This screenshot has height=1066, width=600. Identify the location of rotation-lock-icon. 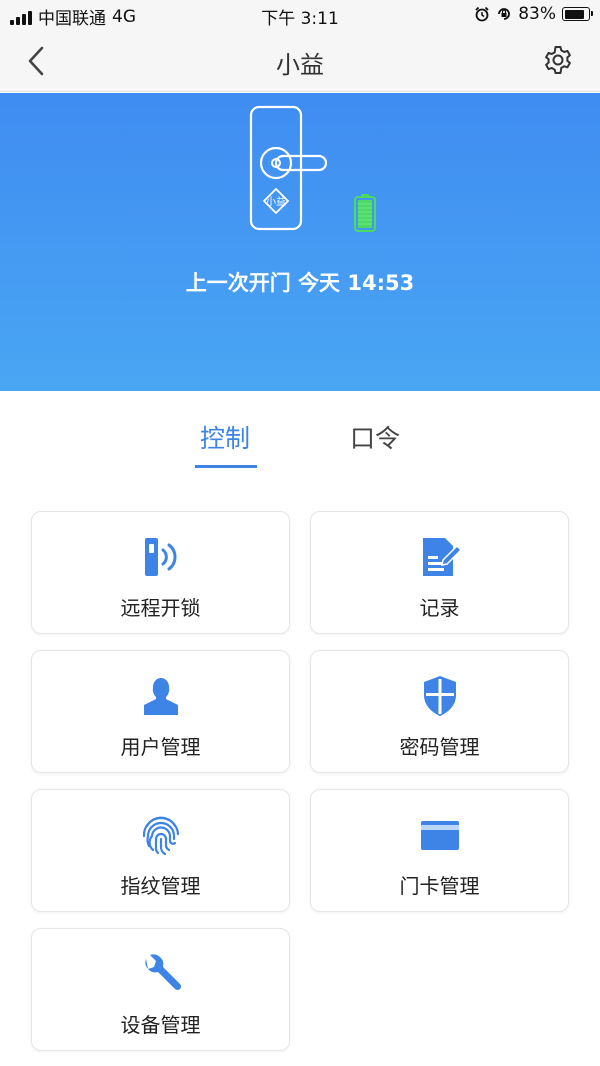
(504, 14).